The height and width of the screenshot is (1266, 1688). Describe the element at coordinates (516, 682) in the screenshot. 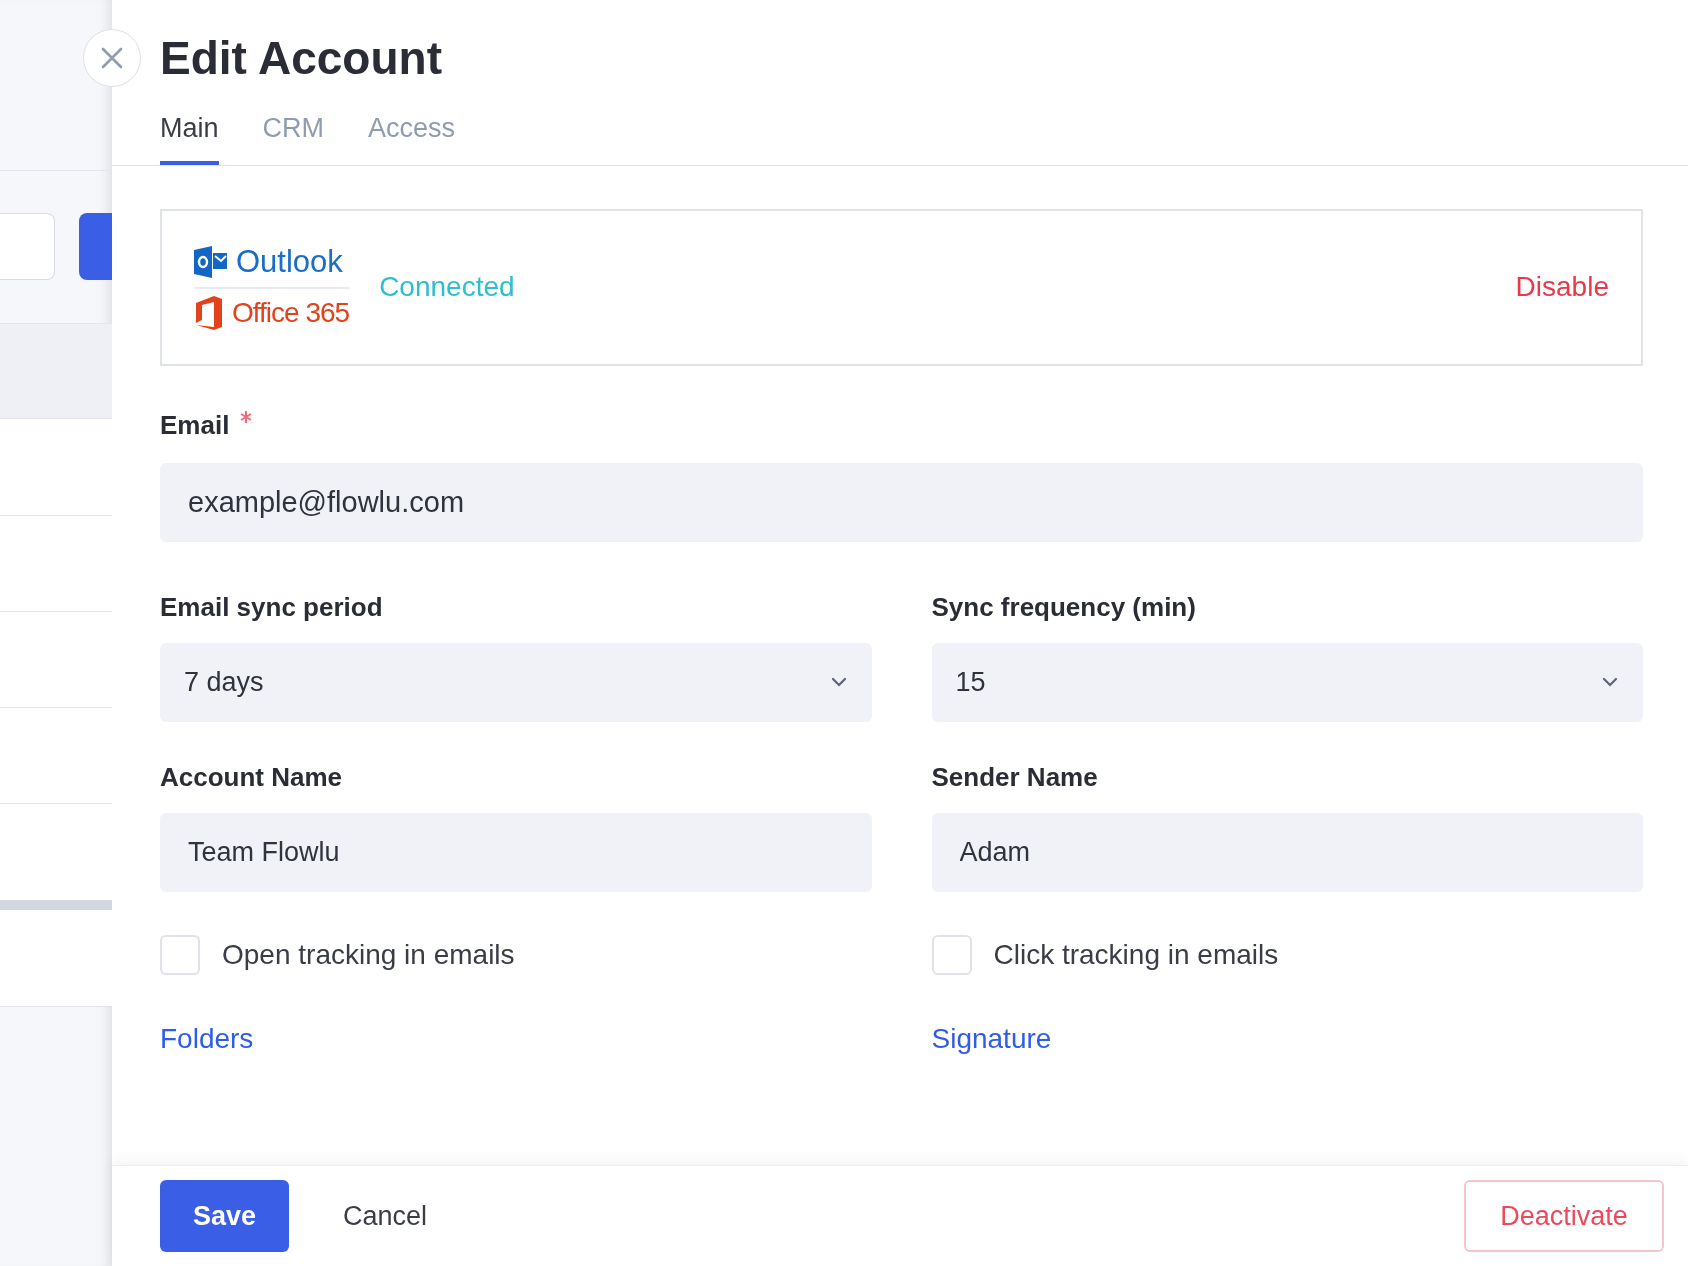

I see `select-field: 7 days` at that location.